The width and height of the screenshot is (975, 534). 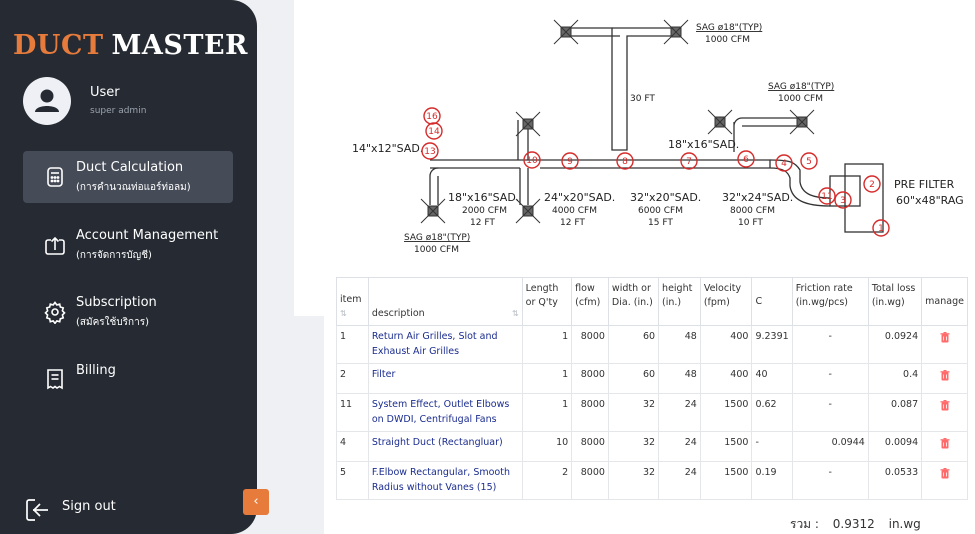 I want to click on signout-button: Sign out, so click(x=93, y=510).